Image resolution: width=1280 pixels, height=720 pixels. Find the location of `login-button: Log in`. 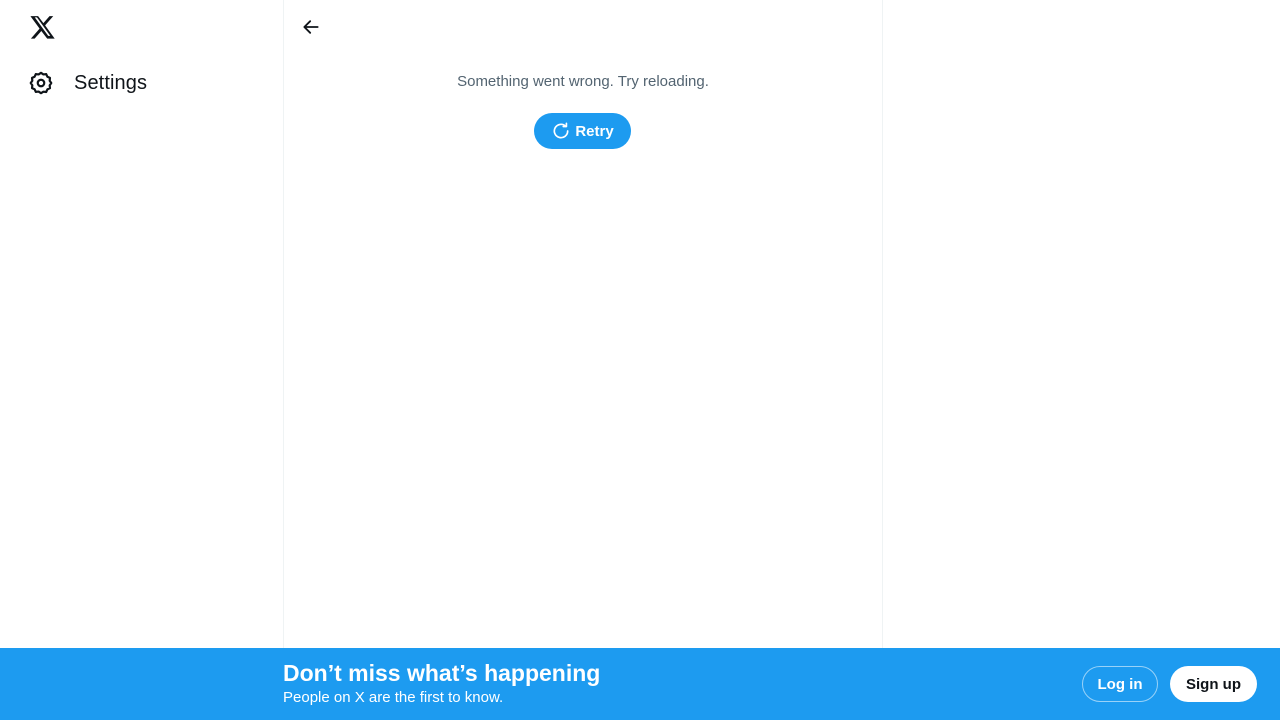

login-button: Log in is located at coordinates (1120, 684).